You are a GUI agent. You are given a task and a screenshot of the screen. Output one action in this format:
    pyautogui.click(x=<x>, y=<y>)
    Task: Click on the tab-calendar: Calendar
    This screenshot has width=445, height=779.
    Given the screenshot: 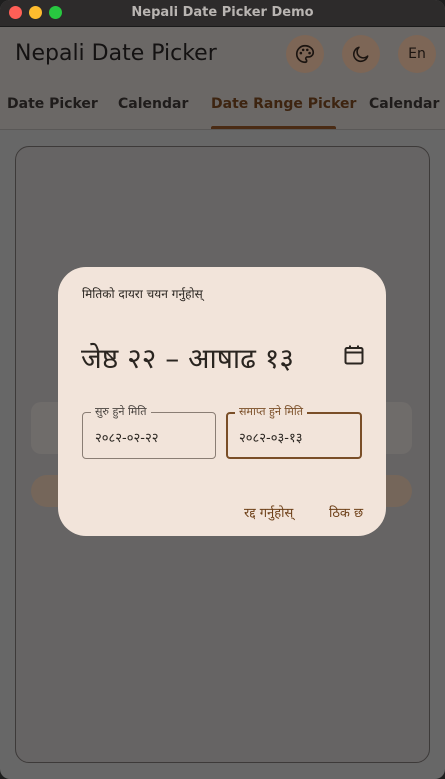 What is the action you would take?
    pyautogui.click(x=153, y=104)
    